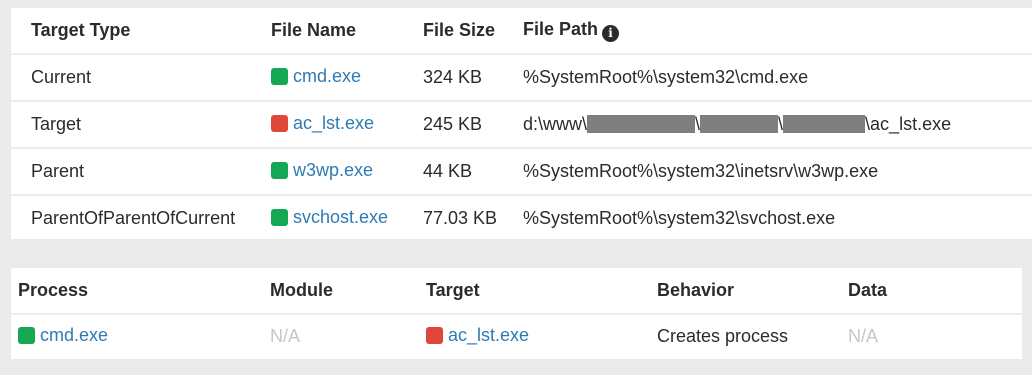  Describe the element at coordinates (473, 217) in the screenshot. I see `file-size-cell: 77.03 KB` at that location.